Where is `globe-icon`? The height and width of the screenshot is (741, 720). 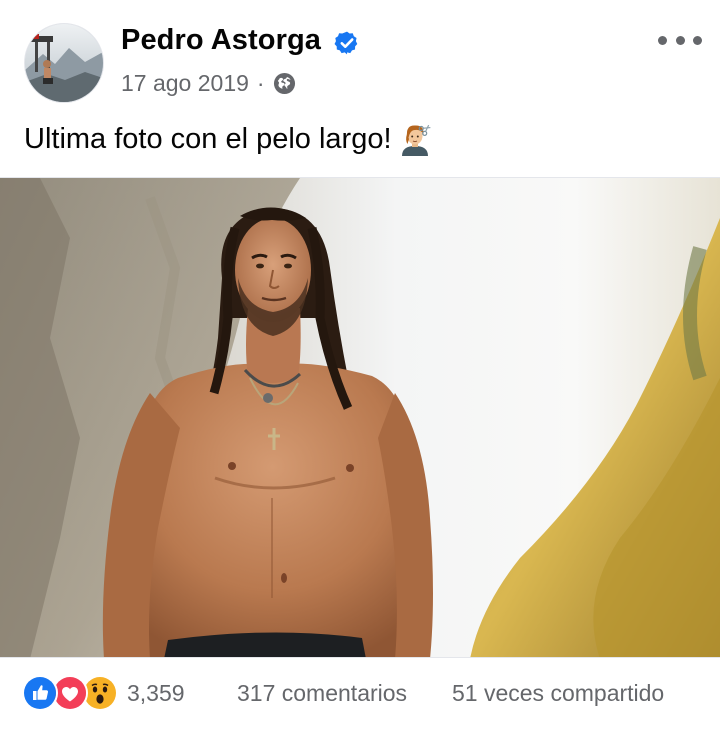 globe-icon is located at coordinates (284, 83).